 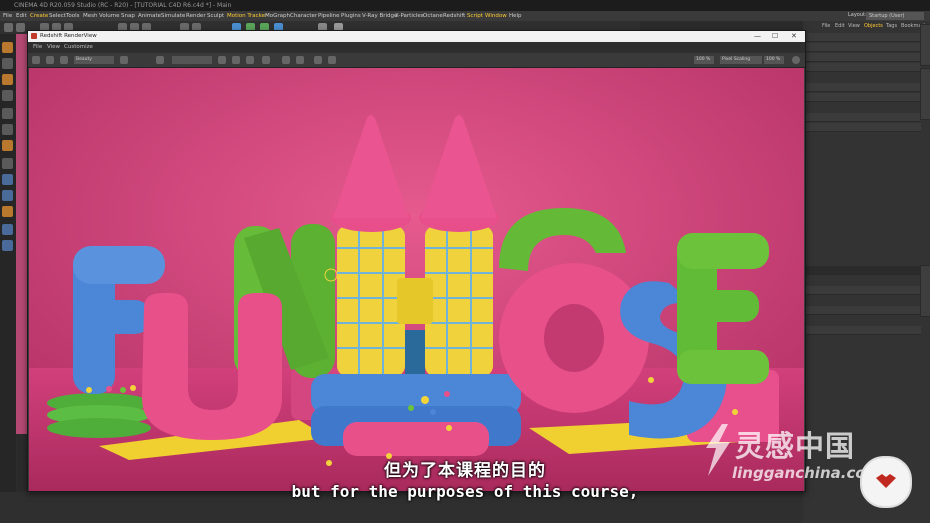 What do you see at coordinates (277, 16) in the screenshot?
I see `menu-mograph: MoGraph` at bounding box center [277, 16].